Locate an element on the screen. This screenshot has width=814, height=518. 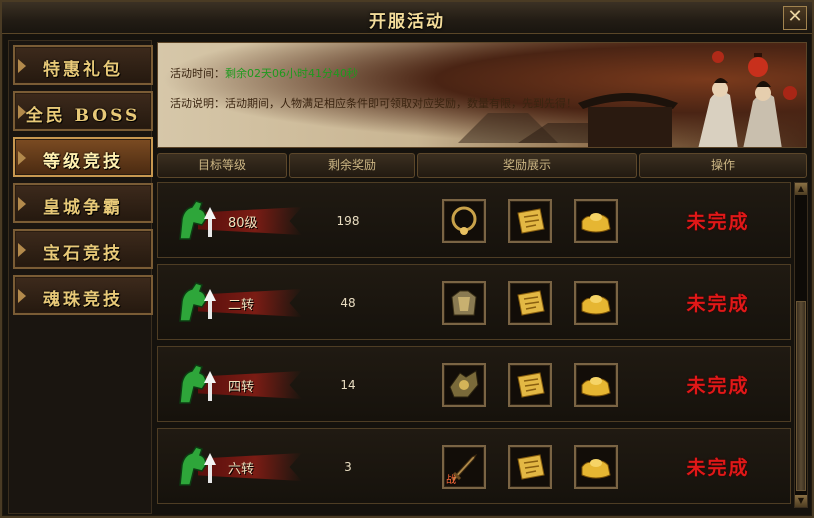
header-target-level: 目标等级 is located at coordinates (222, 165).